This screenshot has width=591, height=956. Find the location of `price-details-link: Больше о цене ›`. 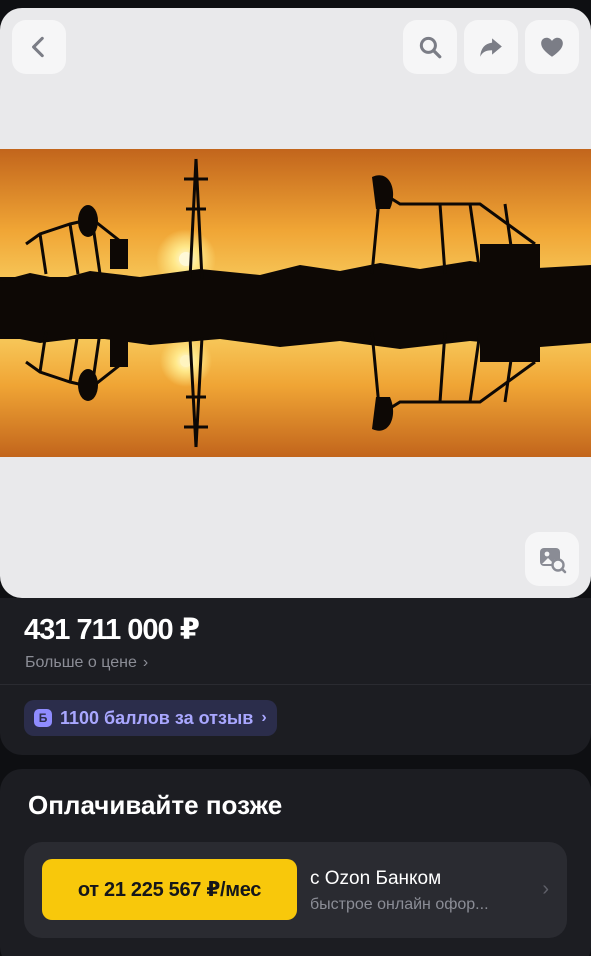

price-details-link: Больше о цене › is located at coordinates (86, 663).